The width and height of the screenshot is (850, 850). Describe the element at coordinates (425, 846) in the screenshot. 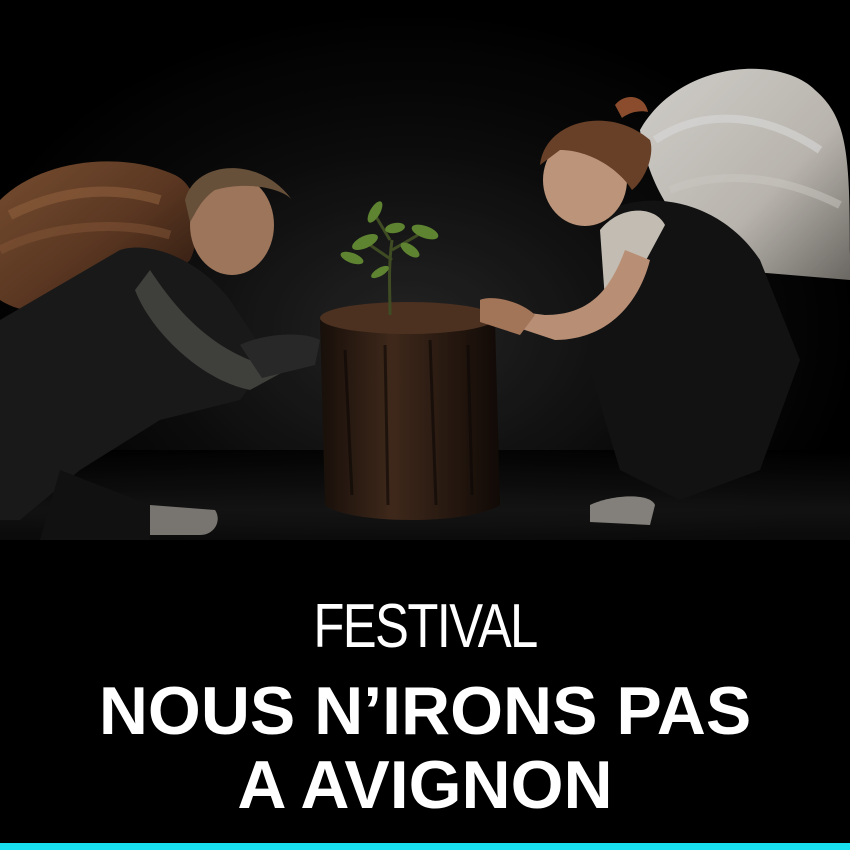

I see `accent-bar` at that location.